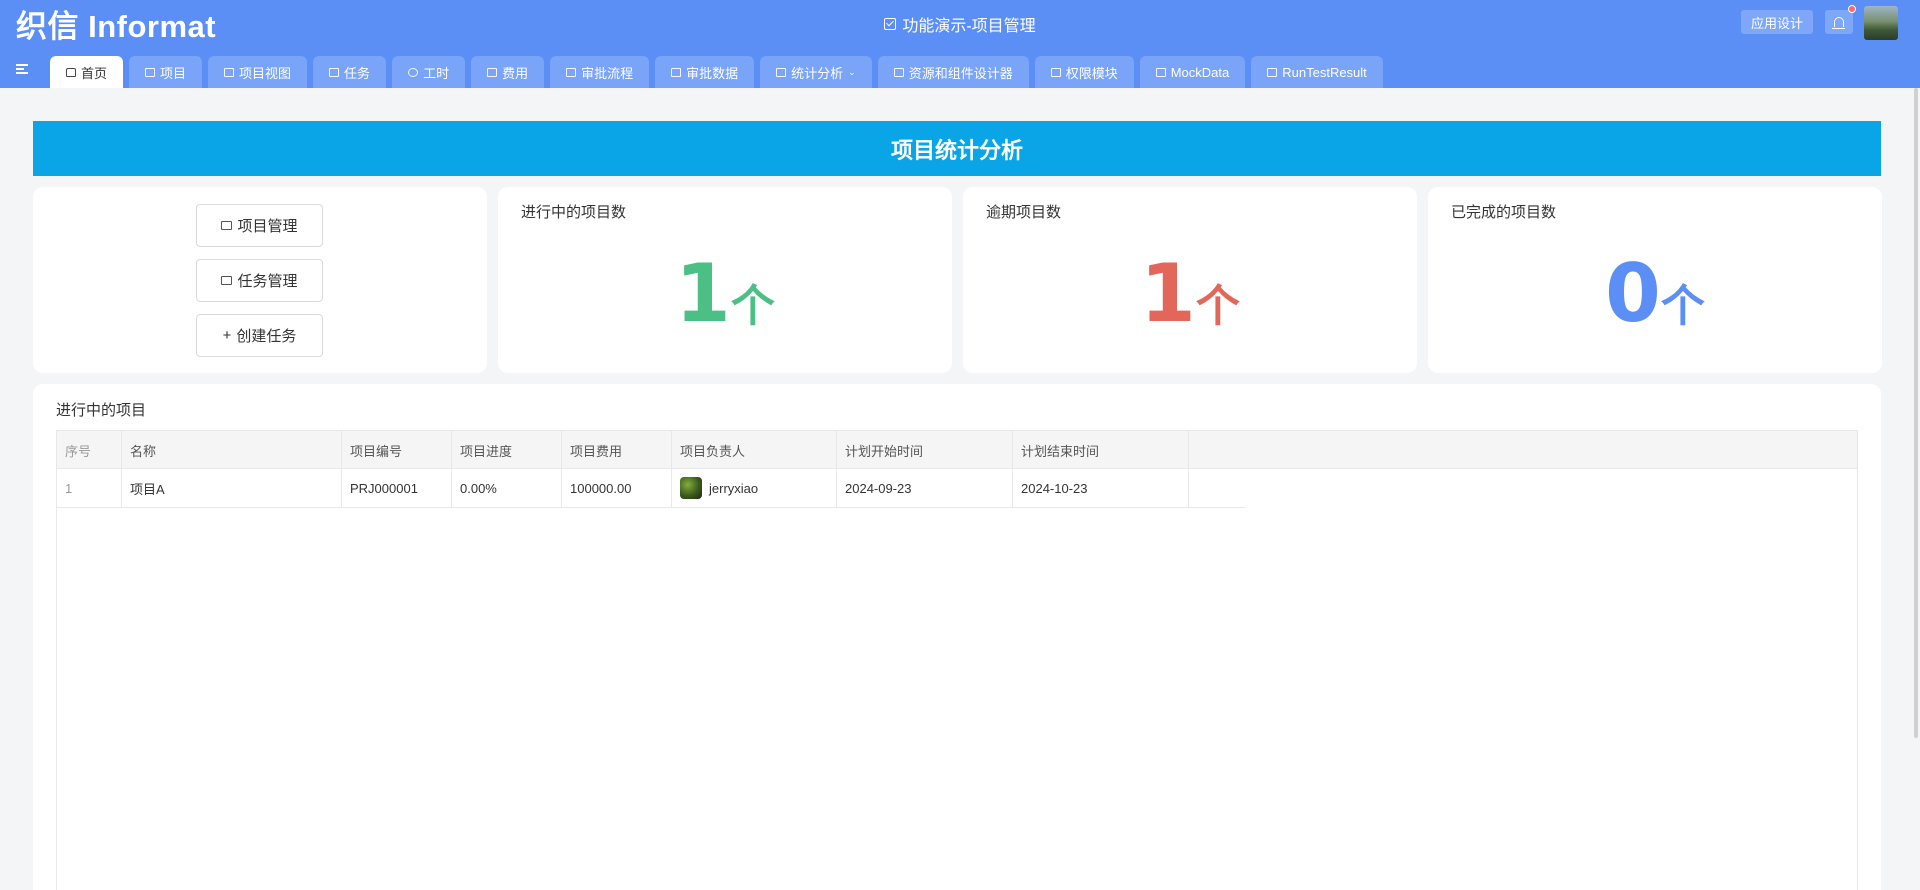  I want to click on column-header: 名称, so click(232, 450).